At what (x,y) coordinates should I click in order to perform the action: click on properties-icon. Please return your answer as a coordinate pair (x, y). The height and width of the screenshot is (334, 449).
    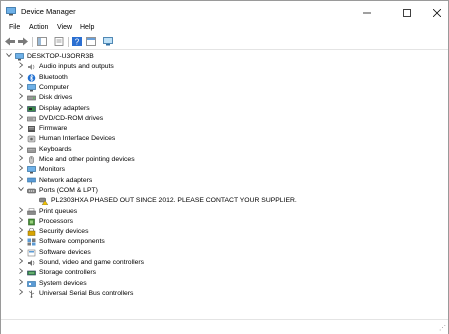
    Looking at the image, I should click on (59, 41).